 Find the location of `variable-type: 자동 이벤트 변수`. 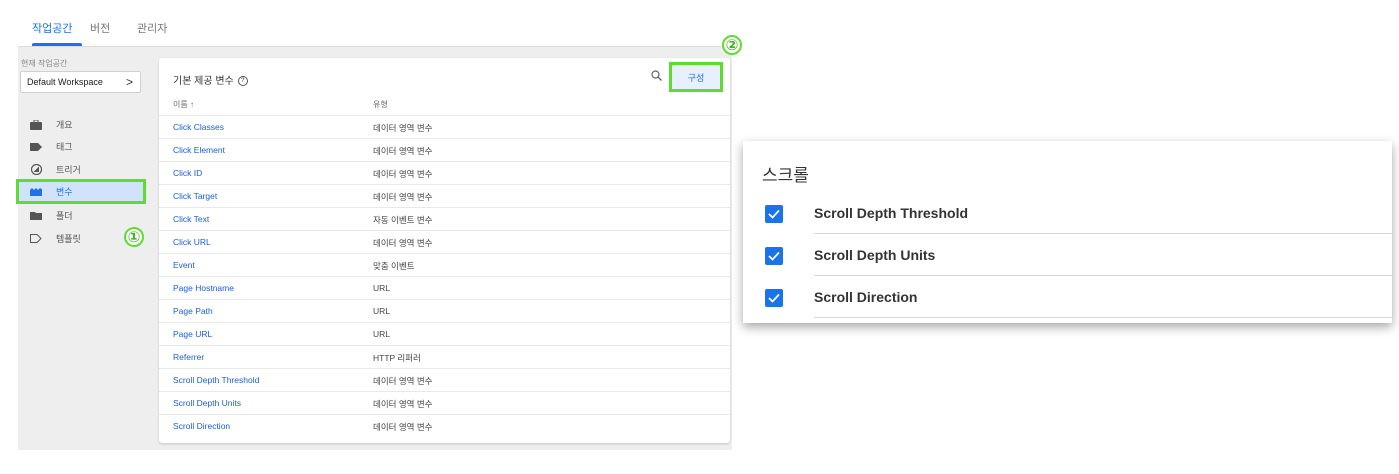

variable-type: 자동 이벤트 변수 is located at coordinates (403, 220).